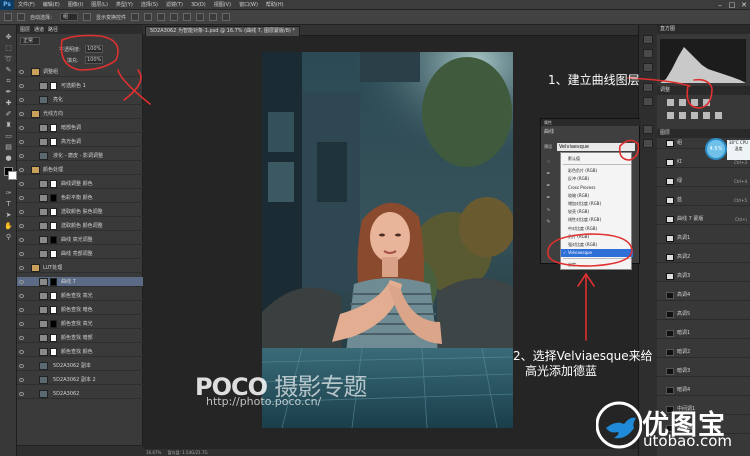  I want to click on circle-opacity, so click(89, 52).